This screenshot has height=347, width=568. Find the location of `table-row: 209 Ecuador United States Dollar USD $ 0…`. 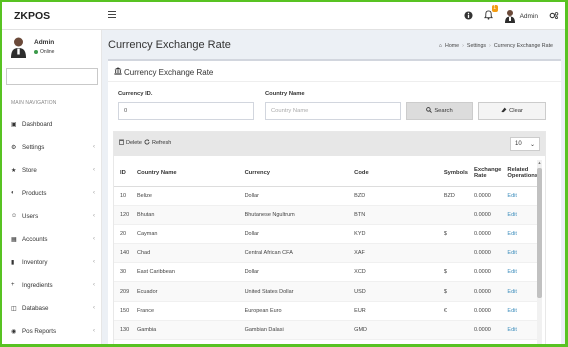

table-row: 209 Ecuador United States Dollar USD $ 0… is located at coordinates (326, 291).